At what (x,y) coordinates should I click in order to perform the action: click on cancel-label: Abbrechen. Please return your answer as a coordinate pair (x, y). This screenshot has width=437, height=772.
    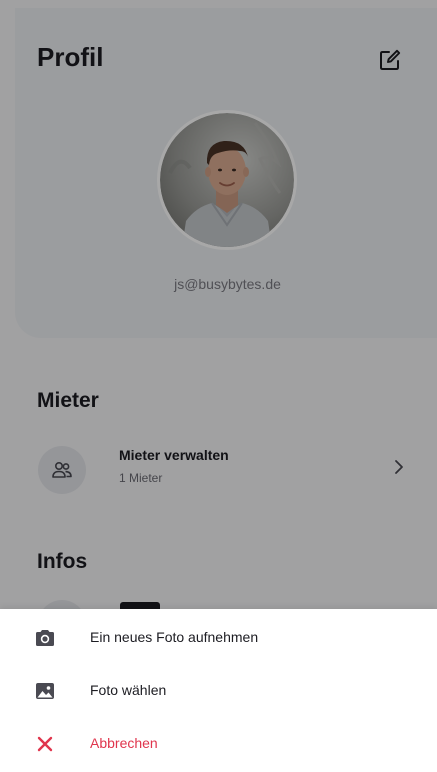
    Looking at the image, I should click on (124, 743).